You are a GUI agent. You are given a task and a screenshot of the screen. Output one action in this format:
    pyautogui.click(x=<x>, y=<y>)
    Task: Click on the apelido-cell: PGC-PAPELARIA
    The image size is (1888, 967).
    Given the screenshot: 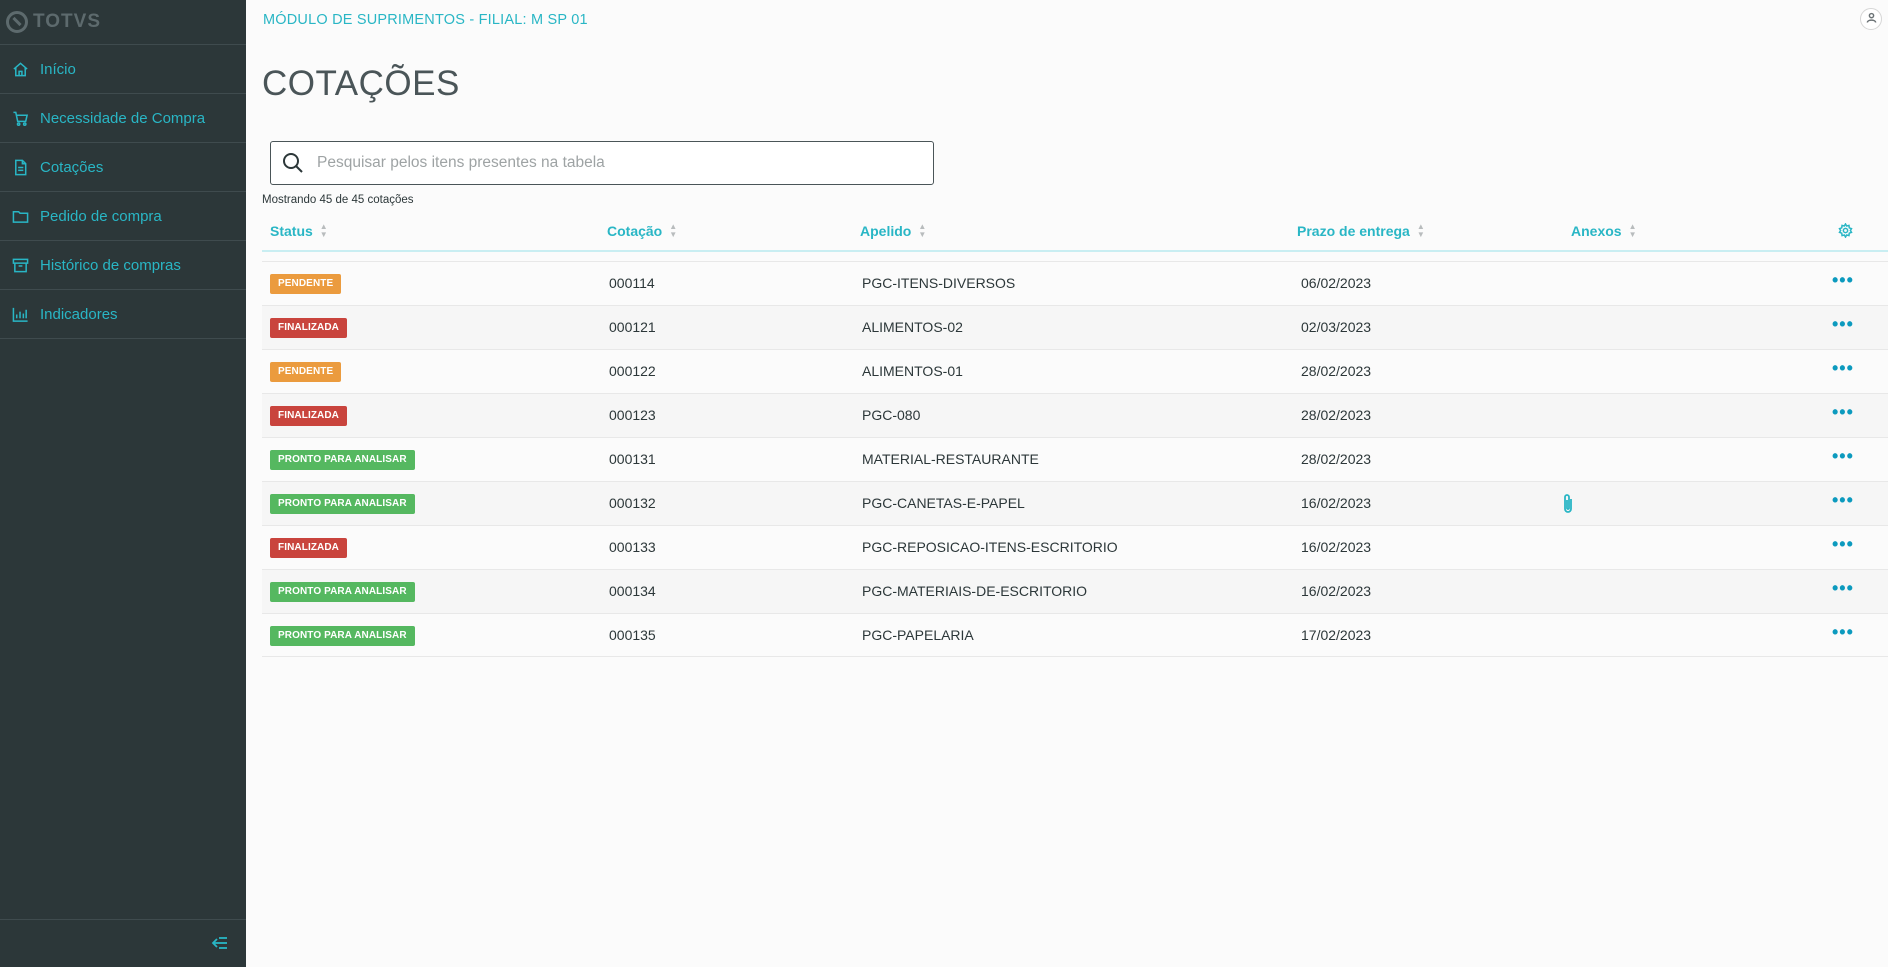 What is the action you would take?
    pyautogui.click(x=918, y=635)
    